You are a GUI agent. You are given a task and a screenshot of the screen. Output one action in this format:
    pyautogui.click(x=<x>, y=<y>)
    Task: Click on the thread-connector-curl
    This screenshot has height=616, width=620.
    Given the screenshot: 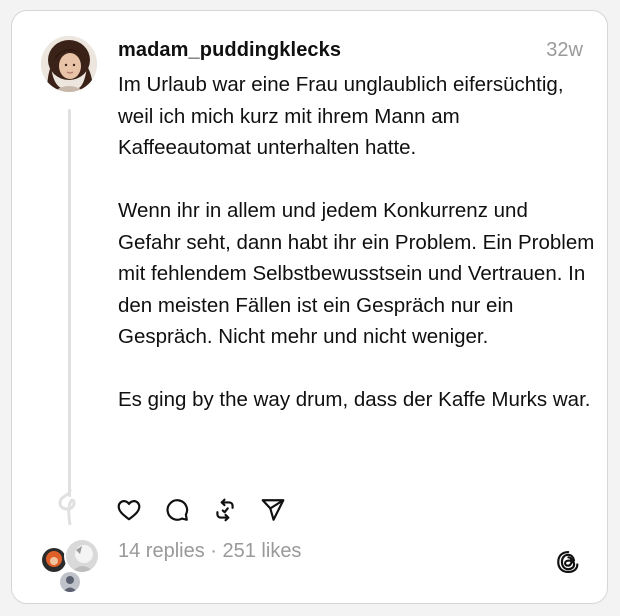 What is the action you would take?
    pyautogui.click(x=67, y=507)
    